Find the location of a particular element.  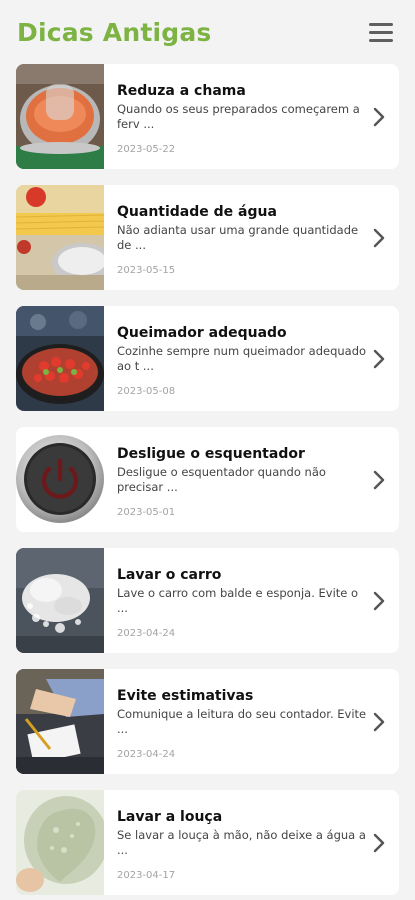

tip-title: Evite estimativas is located at coordinates (185, 696).